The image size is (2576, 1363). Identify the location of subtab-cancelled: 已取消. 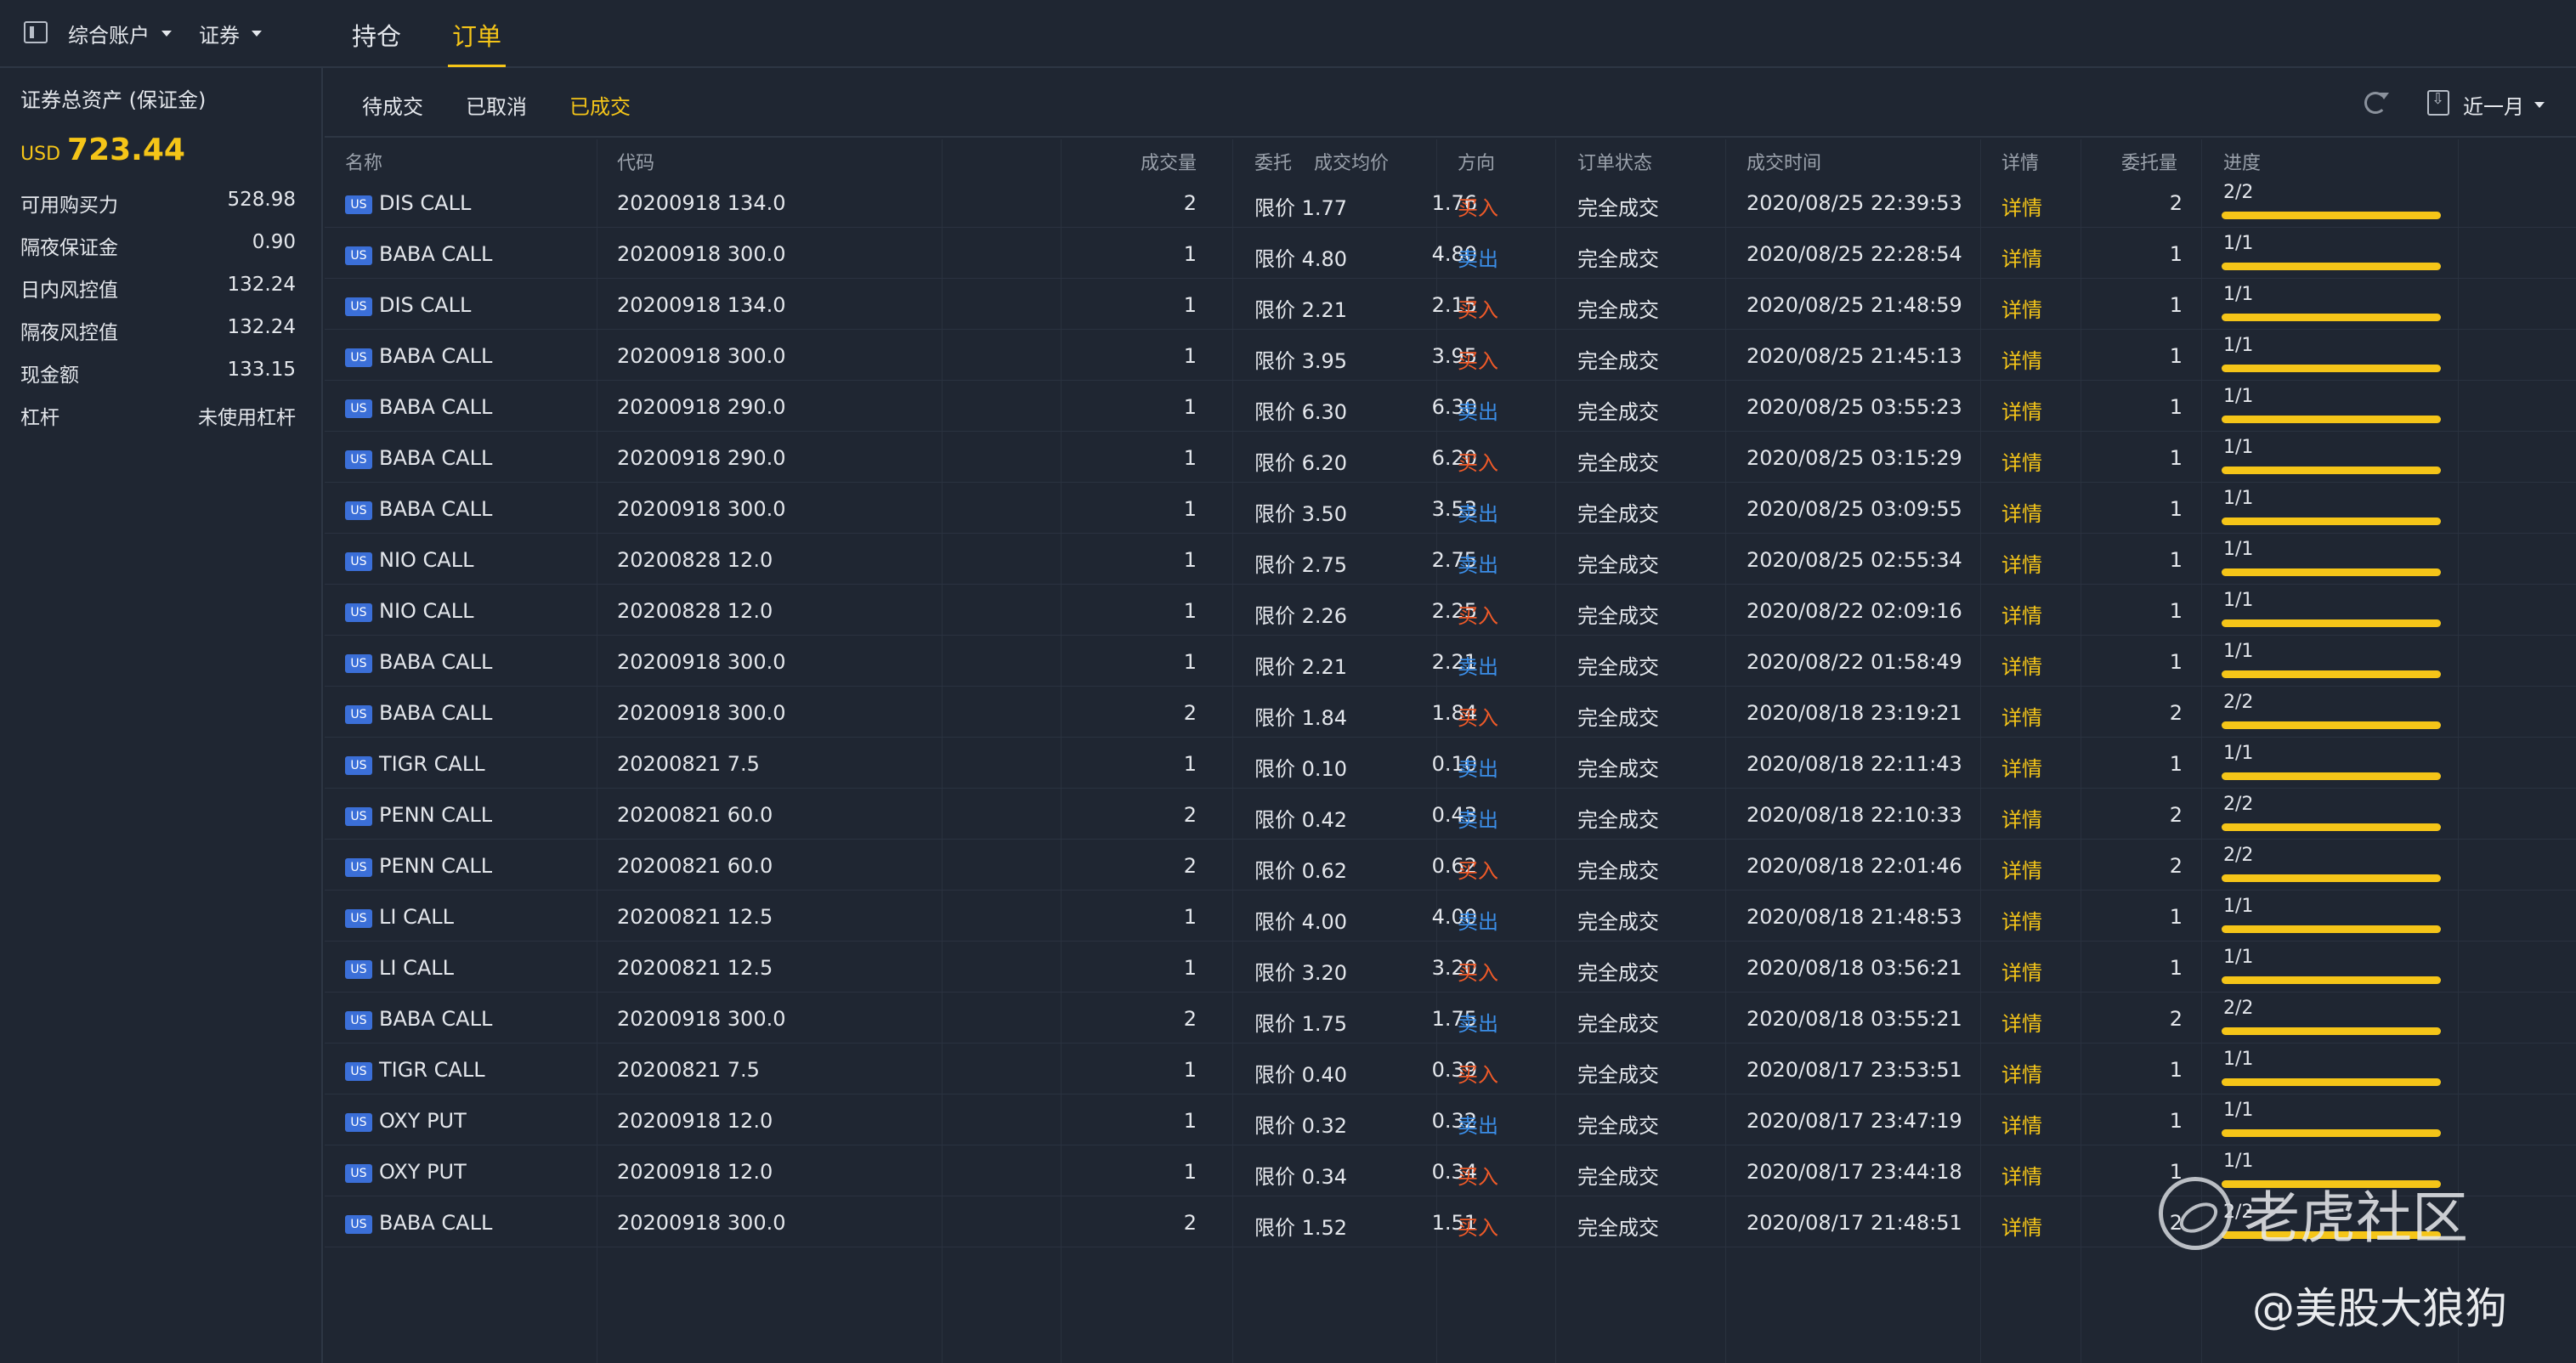
(497, 105).